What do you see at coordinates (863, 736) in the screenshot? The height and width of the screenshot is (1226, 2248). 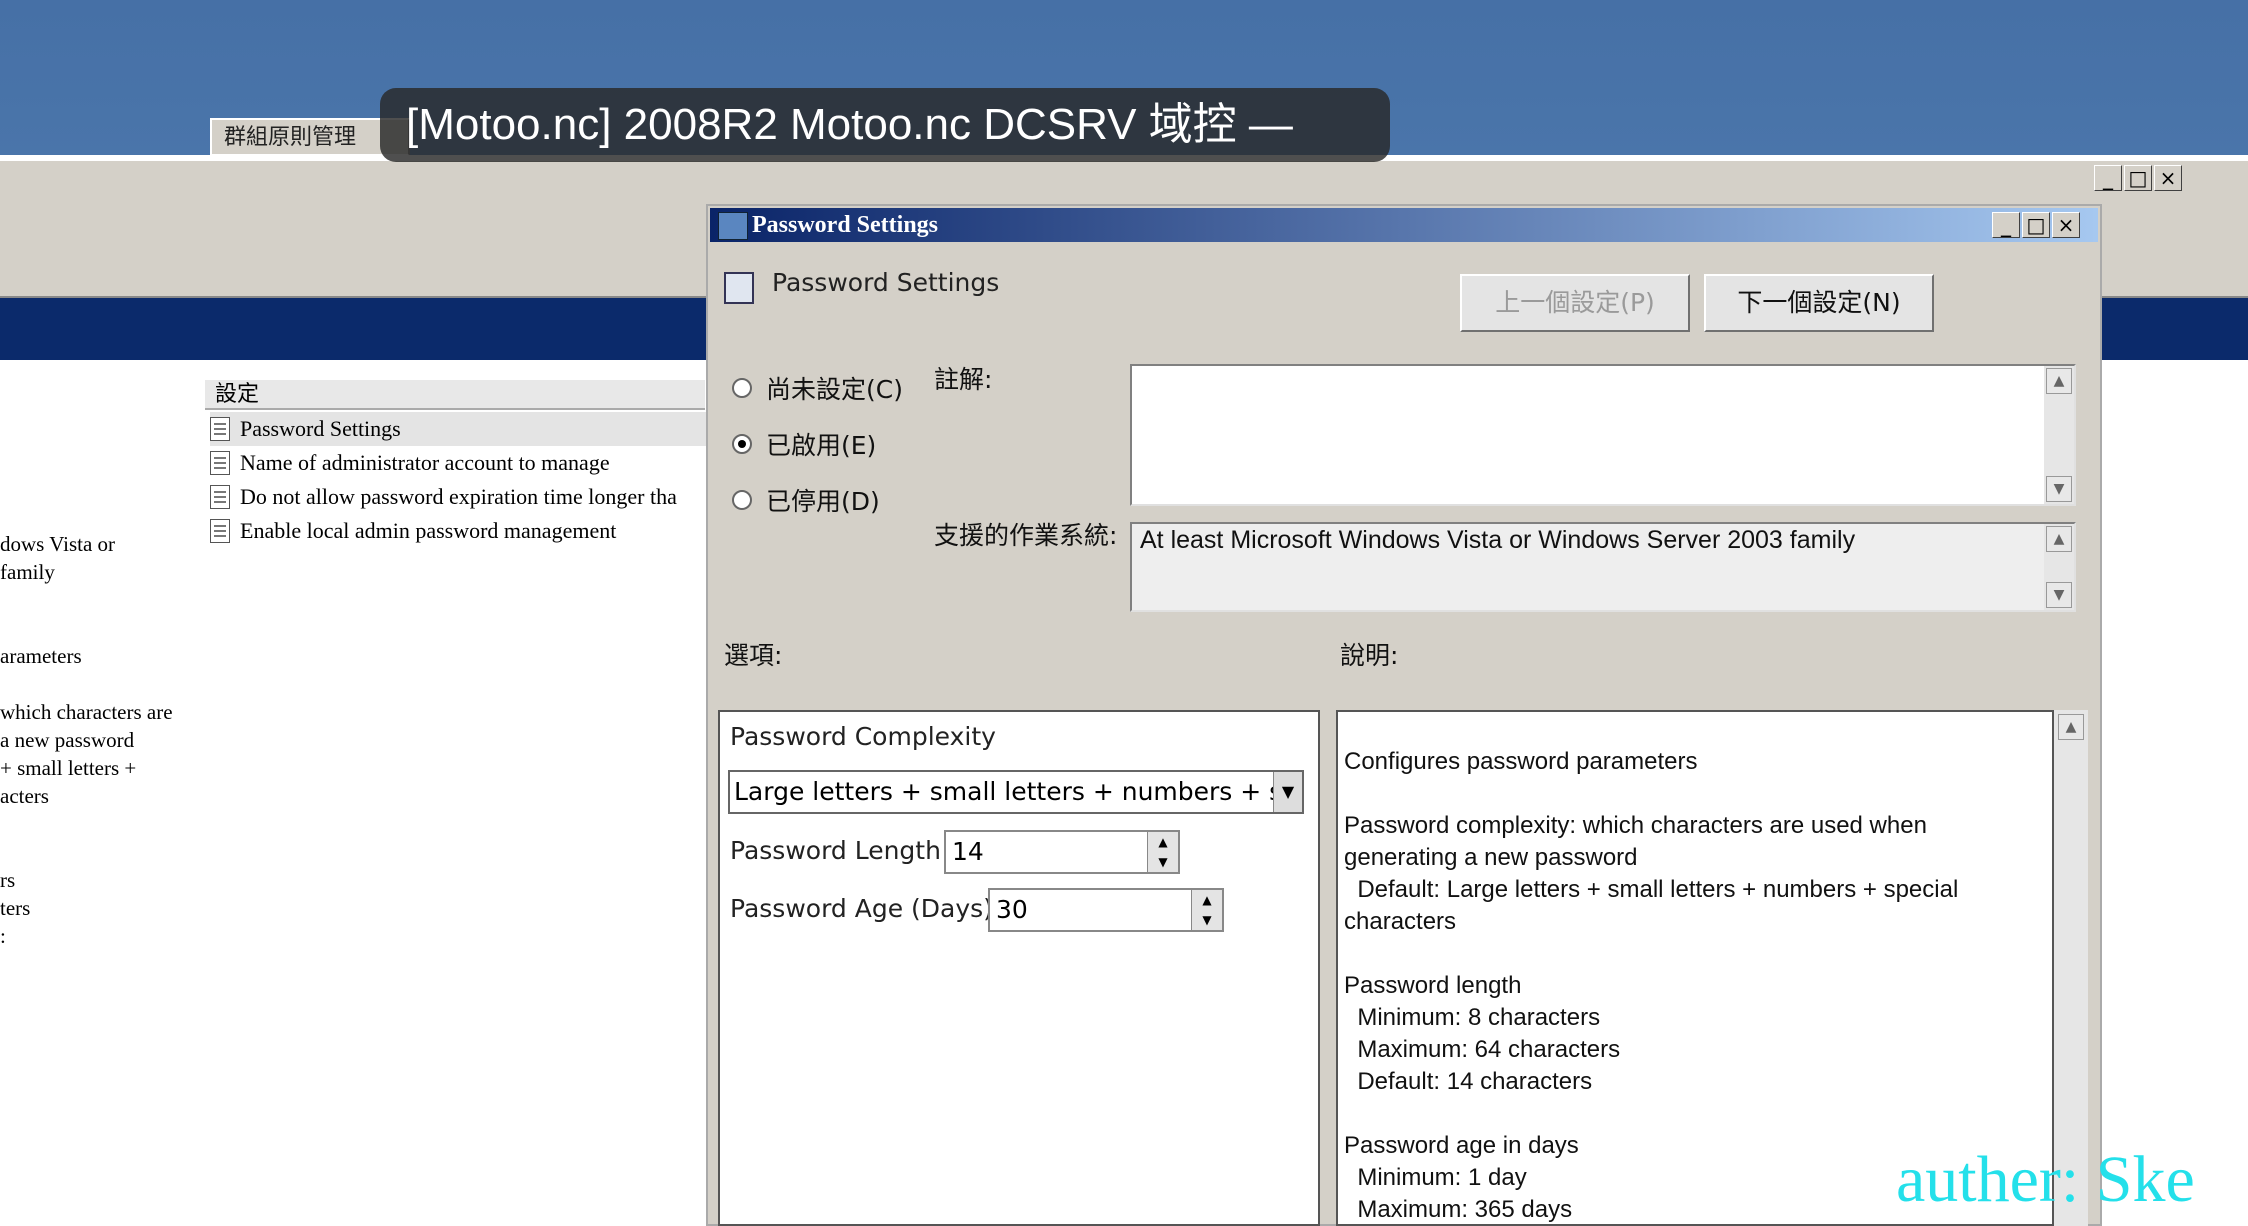 I see `complexity-label: Password Complexity` at bounding box center [863, 736].